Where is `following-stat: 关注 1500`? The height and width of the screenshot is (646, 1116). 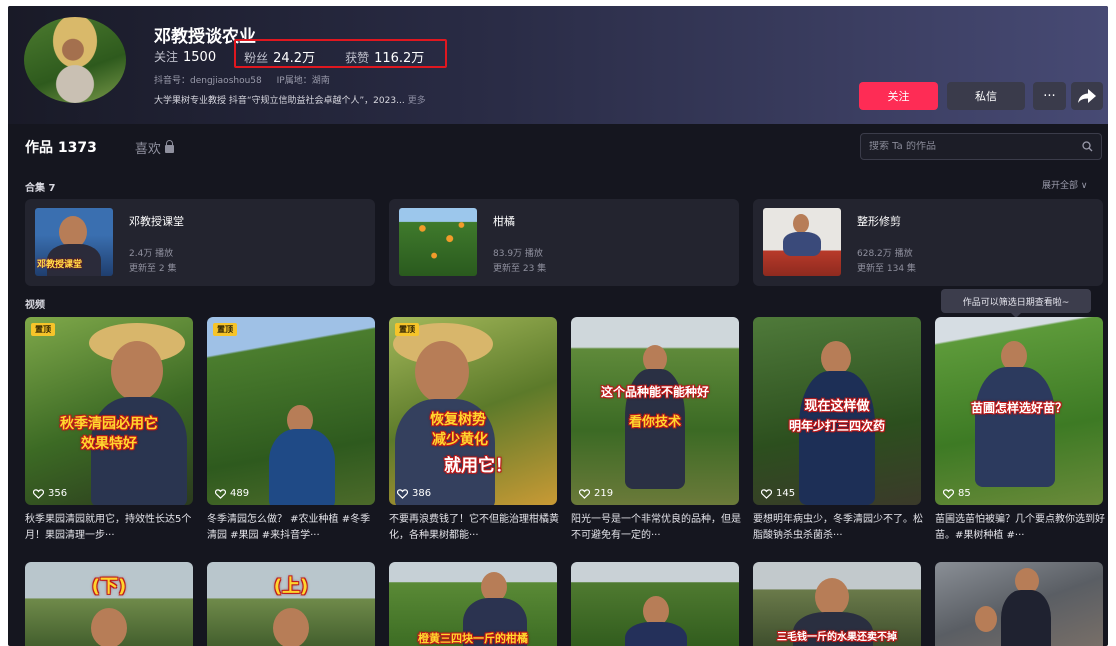
following-stat: 关注 1500 is located at coordinates (185, 56).